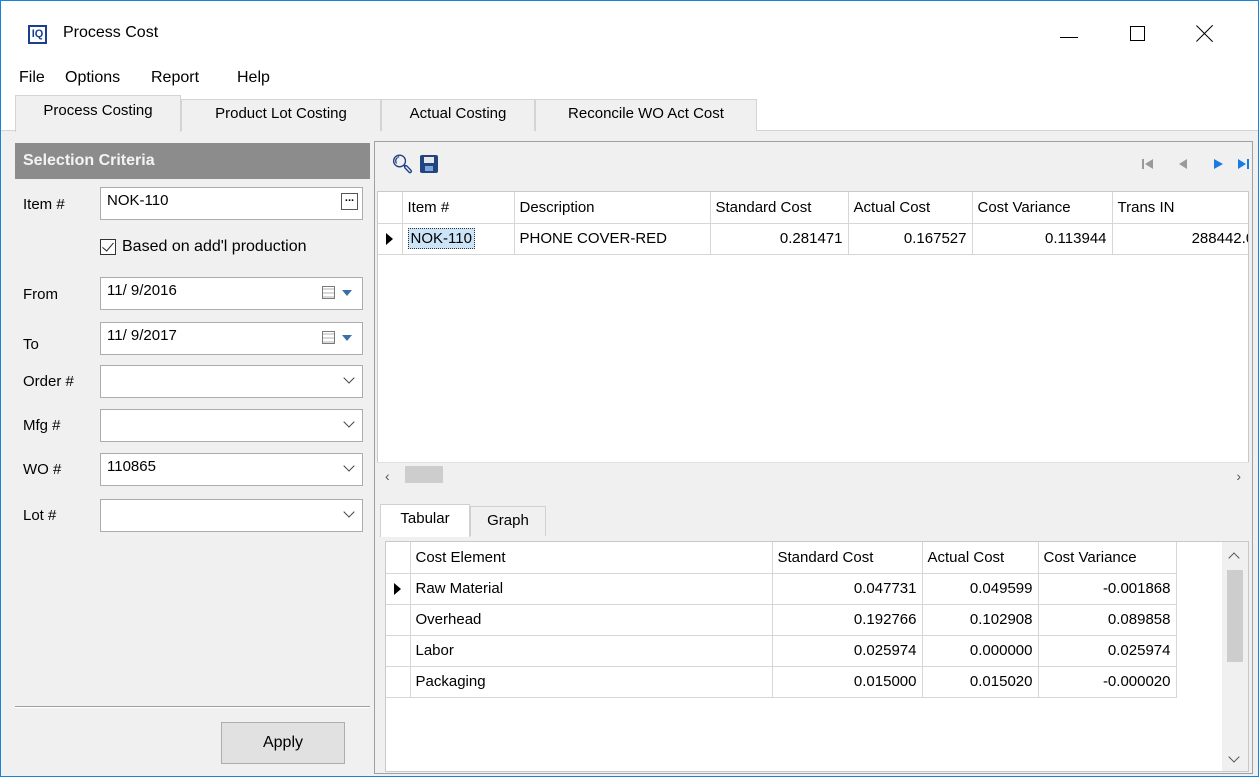 This screenshot has height=777, width=1259. I want to click on tab-graph: Graph, so click(508, 521).